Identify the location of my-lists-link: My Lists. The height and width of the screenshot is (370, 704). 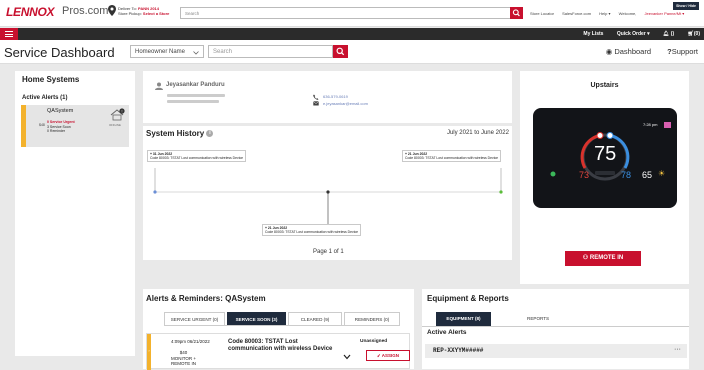
(593, 34).